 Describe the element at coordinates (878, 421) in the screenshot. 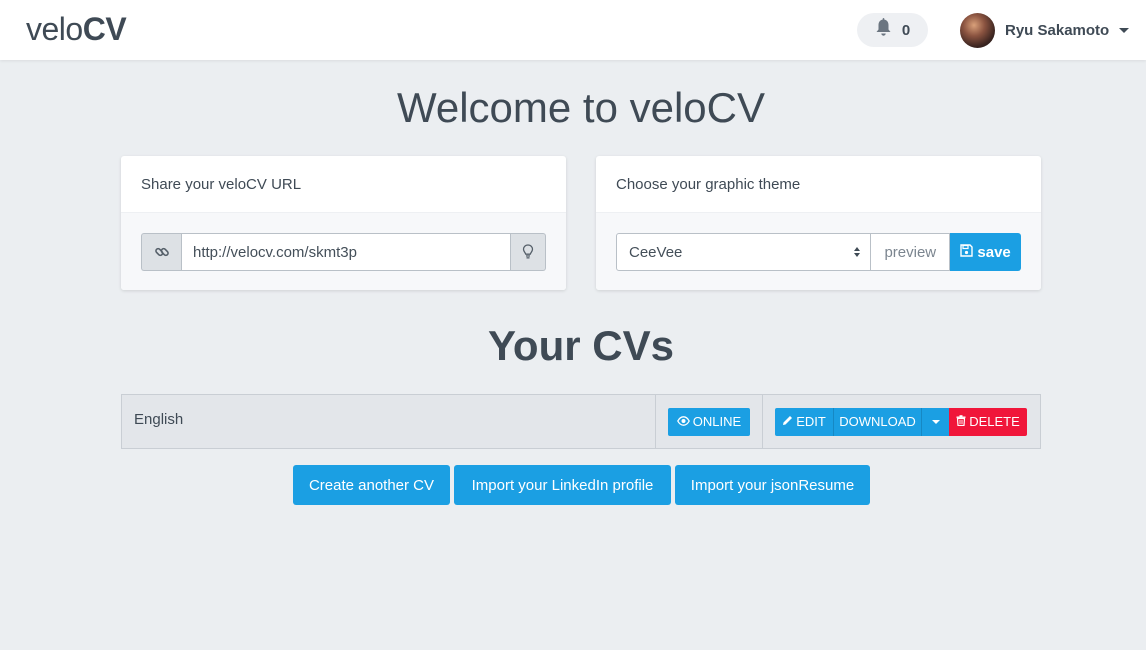

I see `download-button: DOWNLOAD` at that location.